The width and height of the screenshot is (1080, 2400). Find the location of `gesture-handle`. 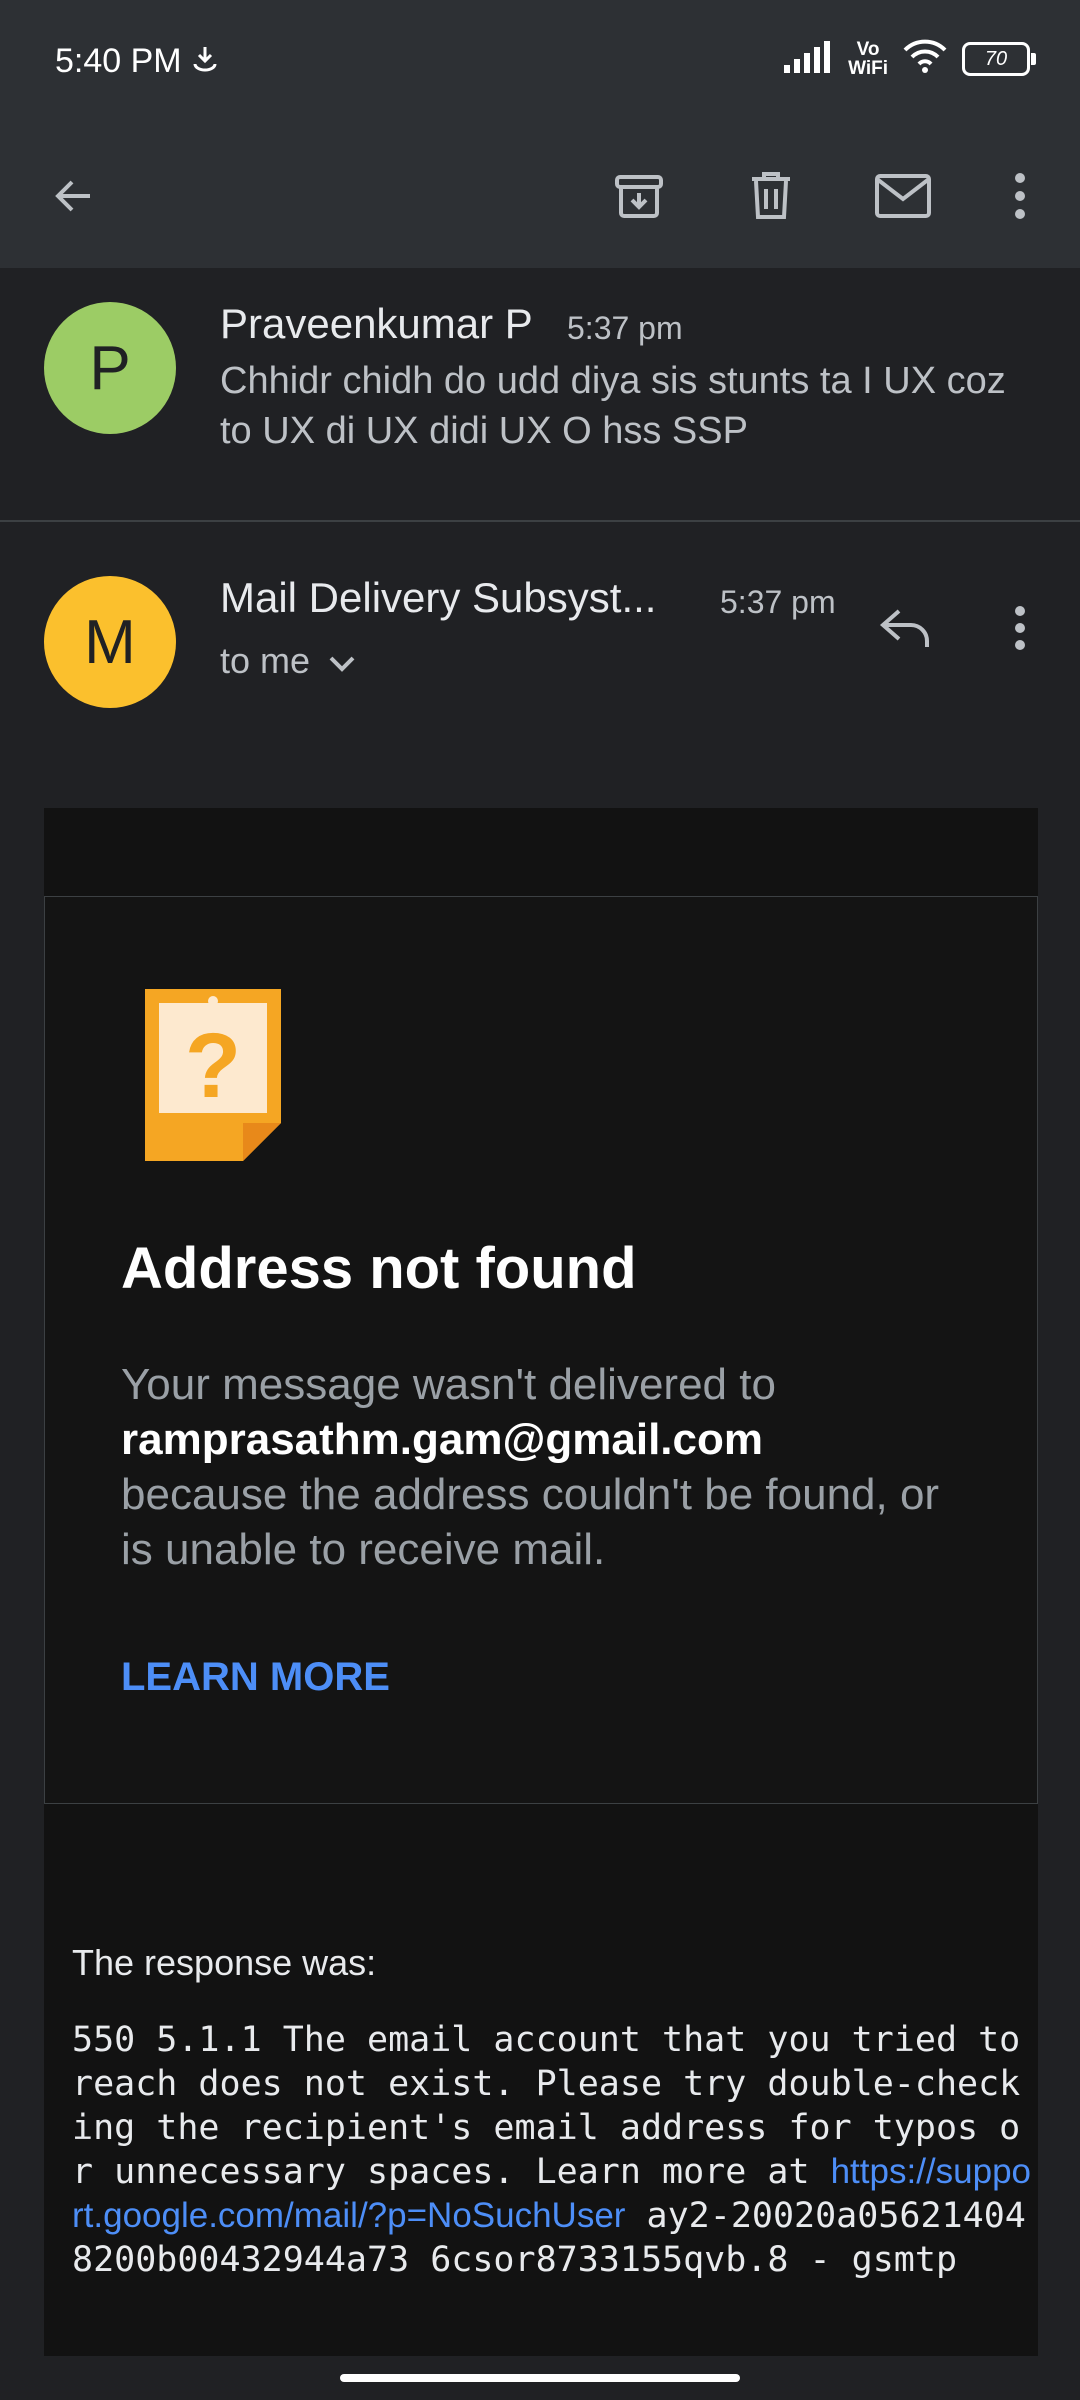

gesture-handle is located at coordinates (540, 2378).